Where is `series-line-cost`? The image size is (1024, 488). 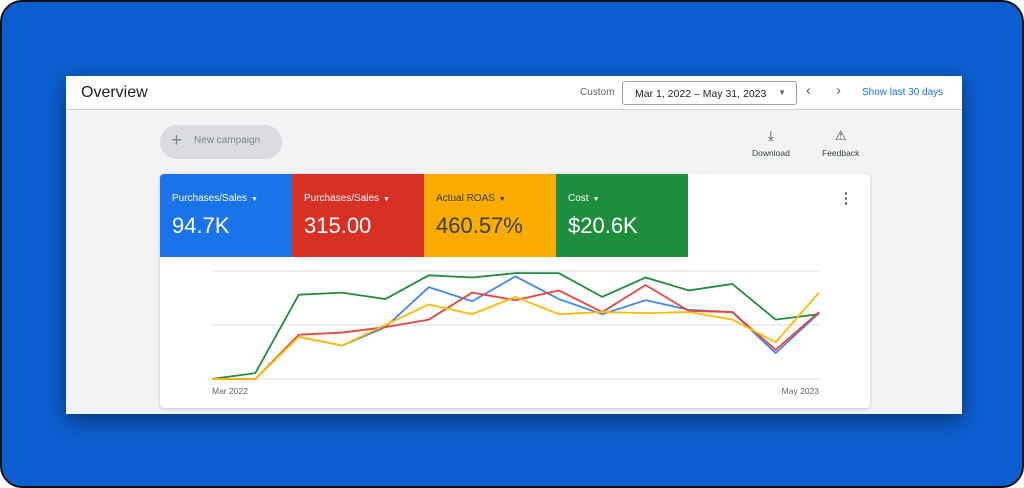
series-line-cost is located at coordinates (515, 326).